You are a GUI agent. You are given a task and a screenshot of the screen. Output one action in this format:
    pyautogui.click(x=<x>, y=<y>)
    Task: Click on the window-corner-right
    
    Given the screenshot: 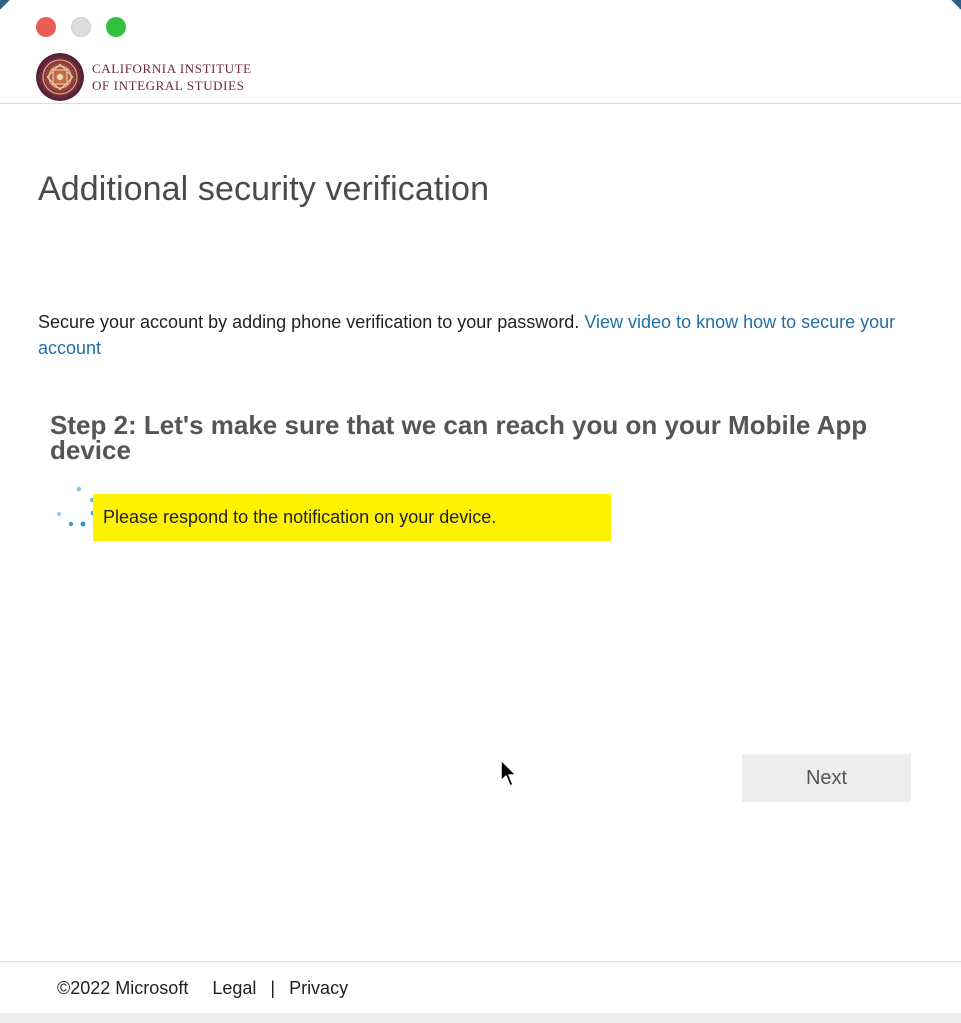 What is the action you would take?
    pyautogui.click(x=956, y=5)
    